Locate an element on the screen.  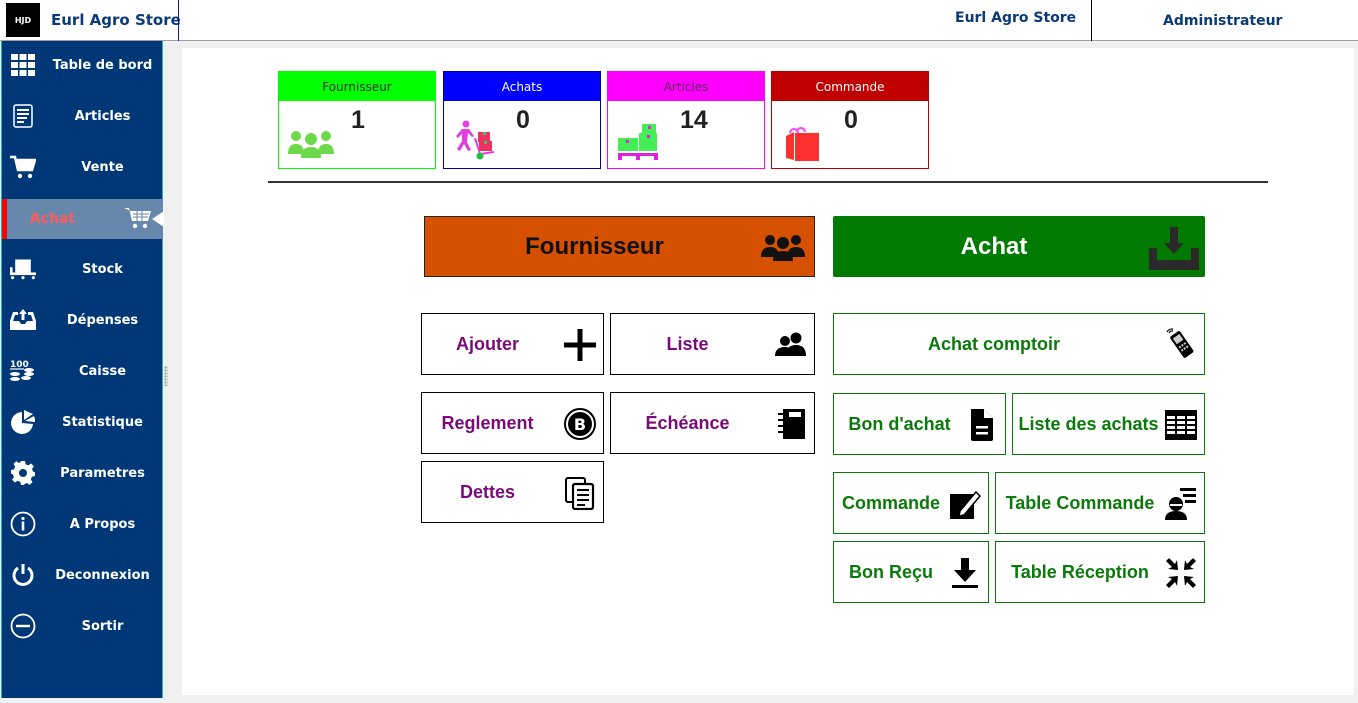
fournisseur-section-button: Fournisseur is located at coordinates (619, 246).